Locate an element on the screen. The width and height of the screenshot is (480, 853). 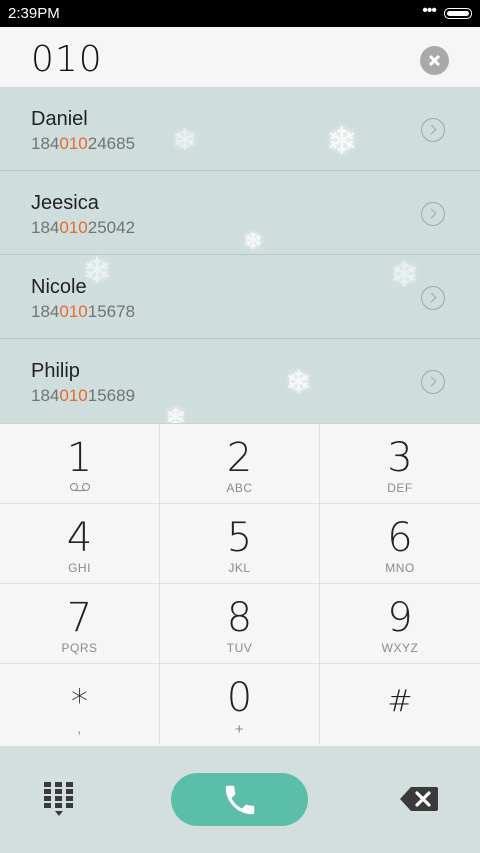
contact-row: Jeesica 18401025042 is located at coordinates (240, 213).